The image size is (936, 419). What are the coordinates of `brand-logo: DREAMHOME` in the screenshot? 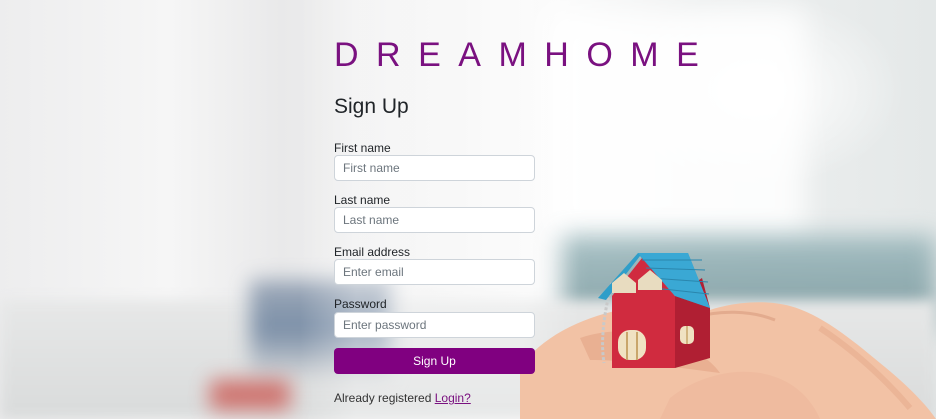 It's located at (525, 55).